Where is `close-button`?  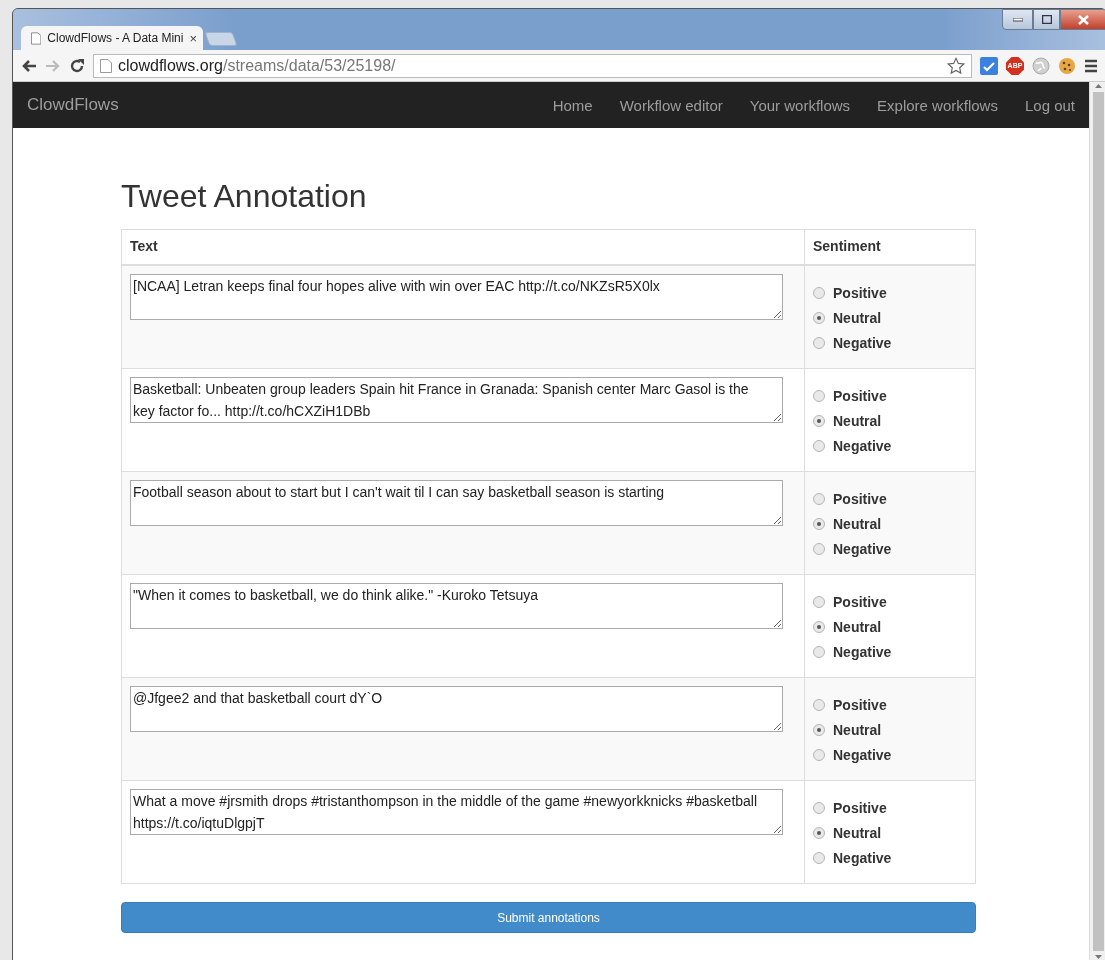 close-button is located at coordinates (1082, 19).